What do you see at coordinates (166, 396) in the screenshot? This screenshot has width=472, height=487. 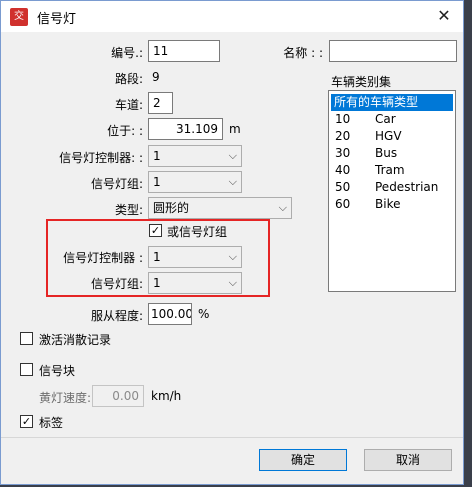 I see `amber-speed-unit: km/h` at bounding box center [166, 396].